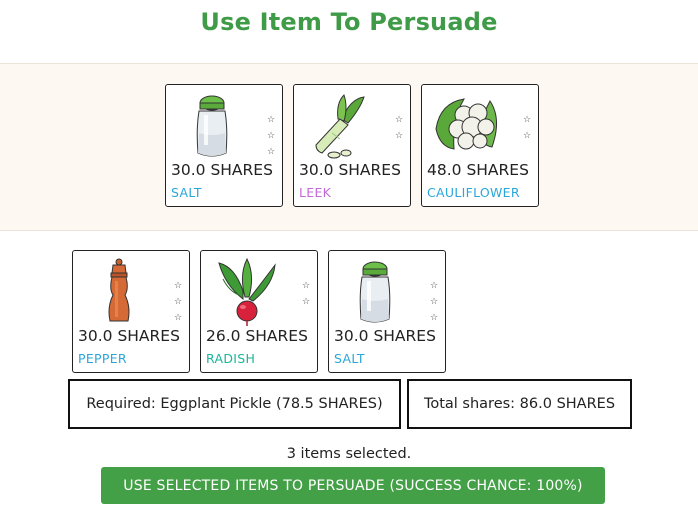  What do you see at coordinates (519, 404) in the screenshot?
I see `total-shares-box: Total shares: 86.0 SHARES` at bounding box center [519, 404].